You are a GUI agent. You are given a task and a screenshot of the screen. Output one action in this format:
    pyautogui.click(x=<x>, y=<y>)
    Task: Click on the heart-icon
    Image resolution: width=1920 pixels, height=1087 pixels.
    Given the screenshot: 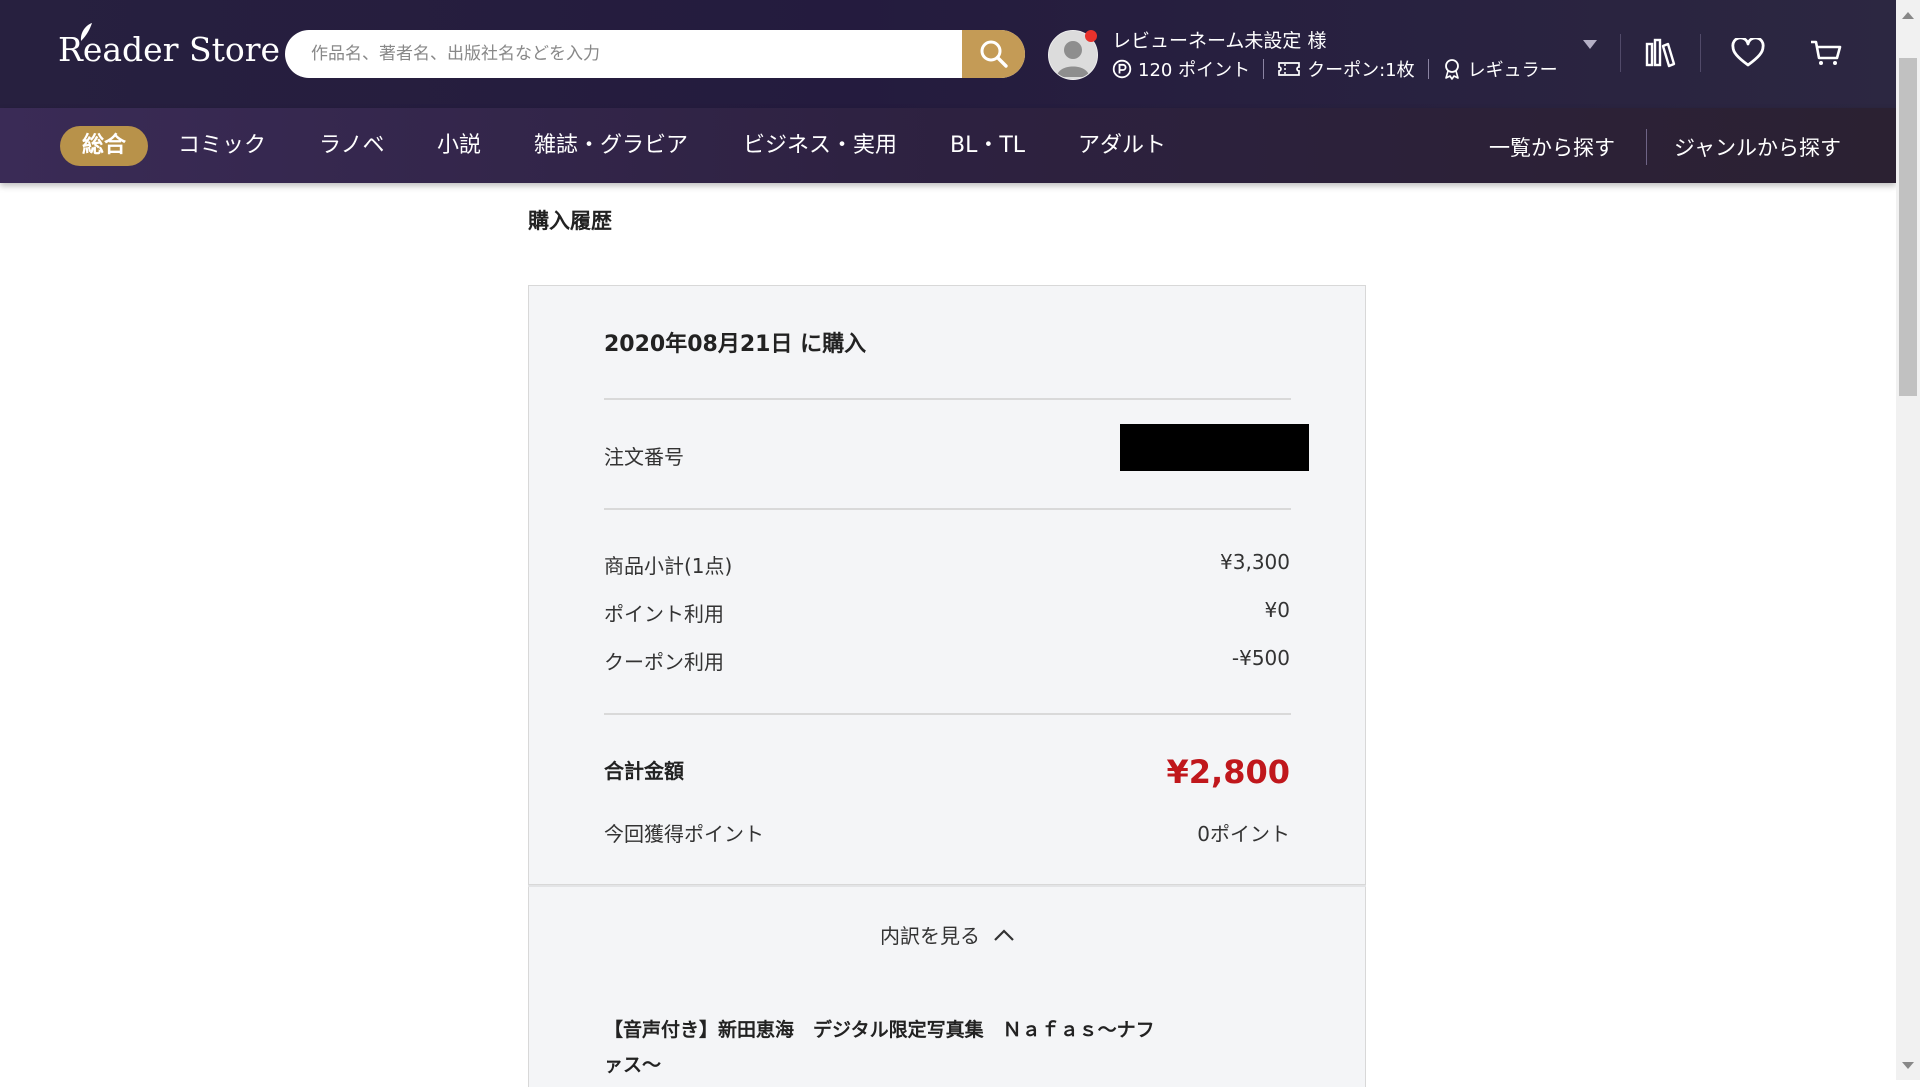 What is the action you would take?
    pyautogui.click(x=1748, y=52)
    